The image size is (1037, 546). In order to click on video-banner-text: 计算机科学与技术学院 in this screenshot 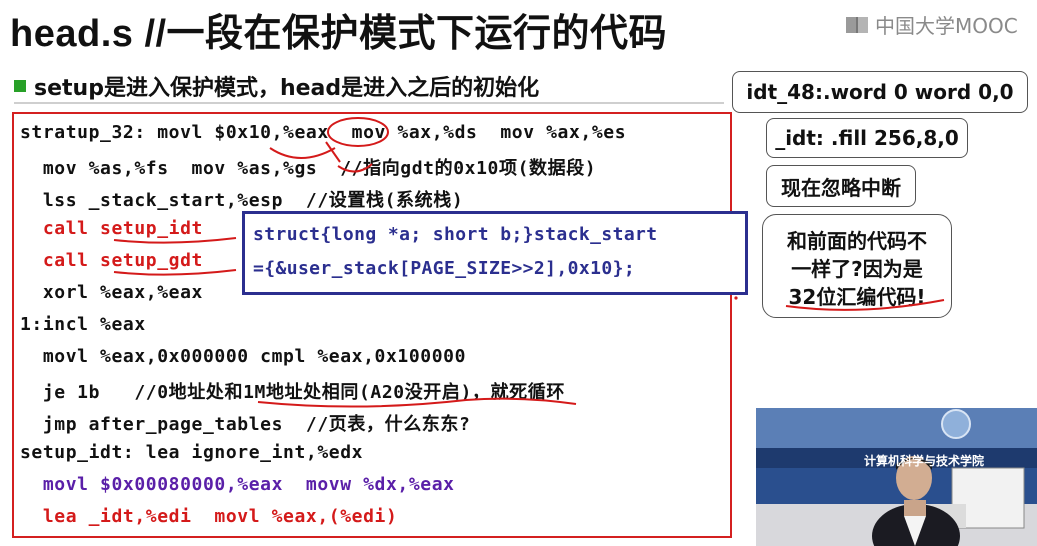, I will do `click(924, 461)`.